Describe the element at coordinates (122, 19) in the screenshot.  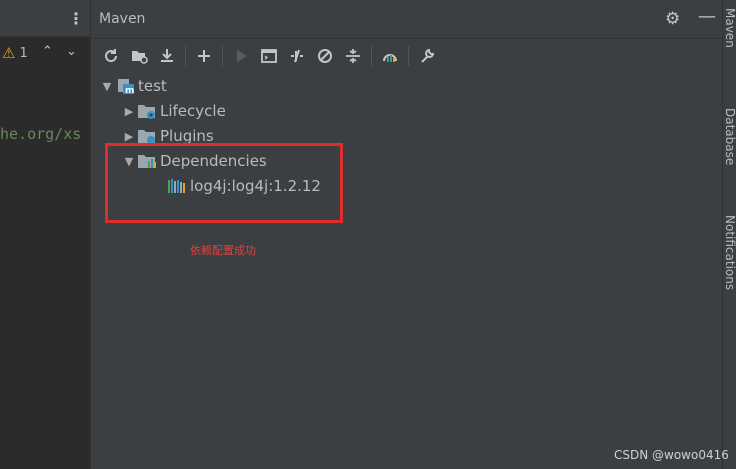
I see `maven-title: Maven` at that location.